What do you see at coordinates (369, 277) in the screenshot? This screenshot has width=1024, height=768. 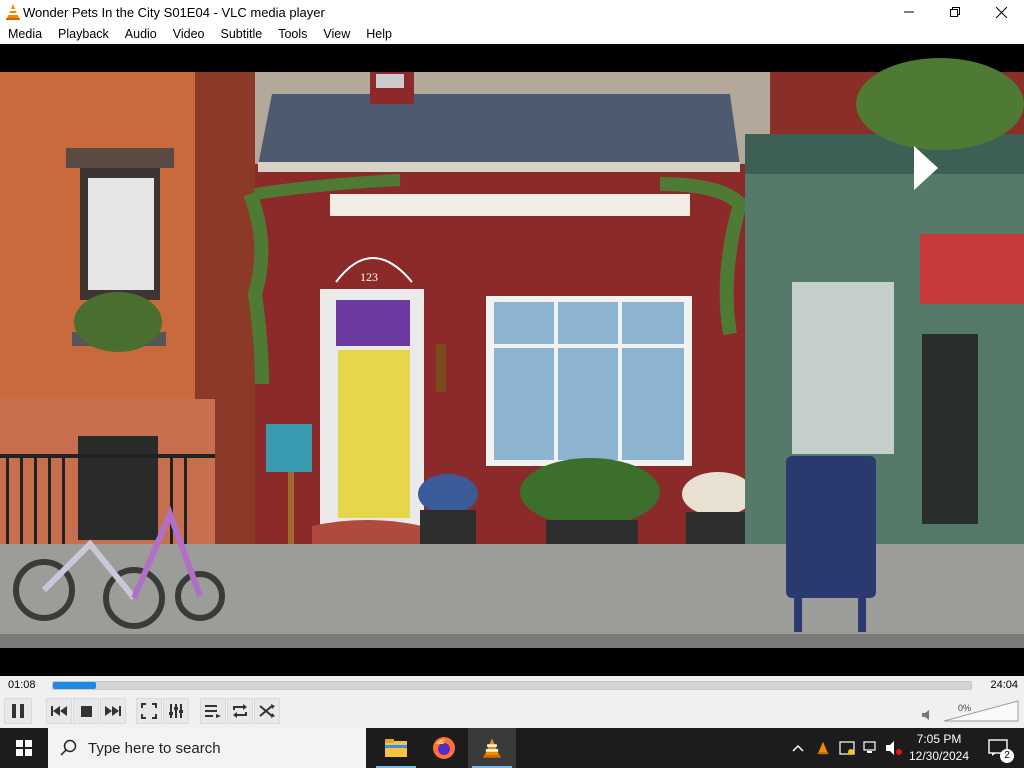 I see `door-number-text: 123` at bounding box center [369, 277].